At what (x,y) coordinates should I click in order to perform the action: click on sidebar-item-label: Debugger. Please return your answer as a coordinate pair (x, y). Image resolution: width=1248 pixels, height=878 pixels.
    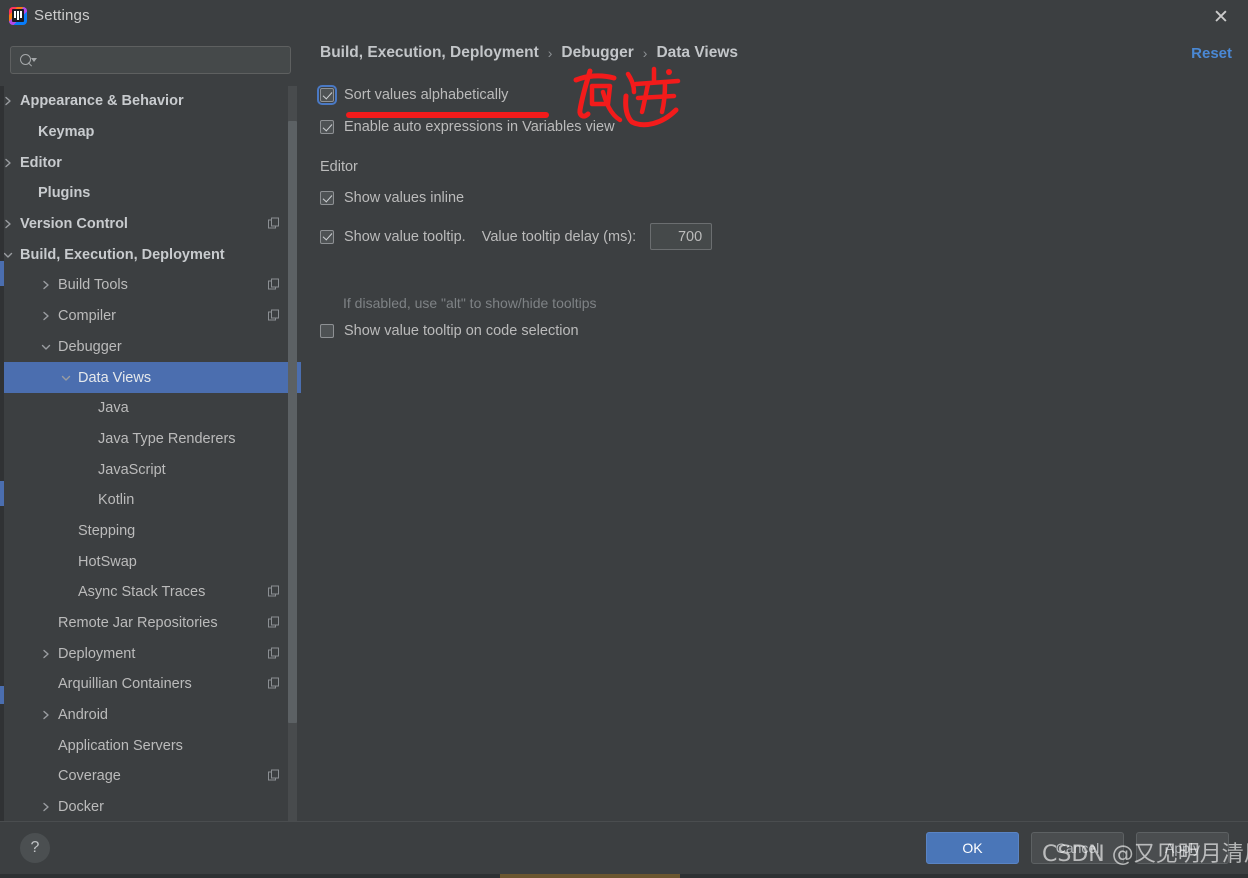
    Looking at the image, I should click on (90, 346).